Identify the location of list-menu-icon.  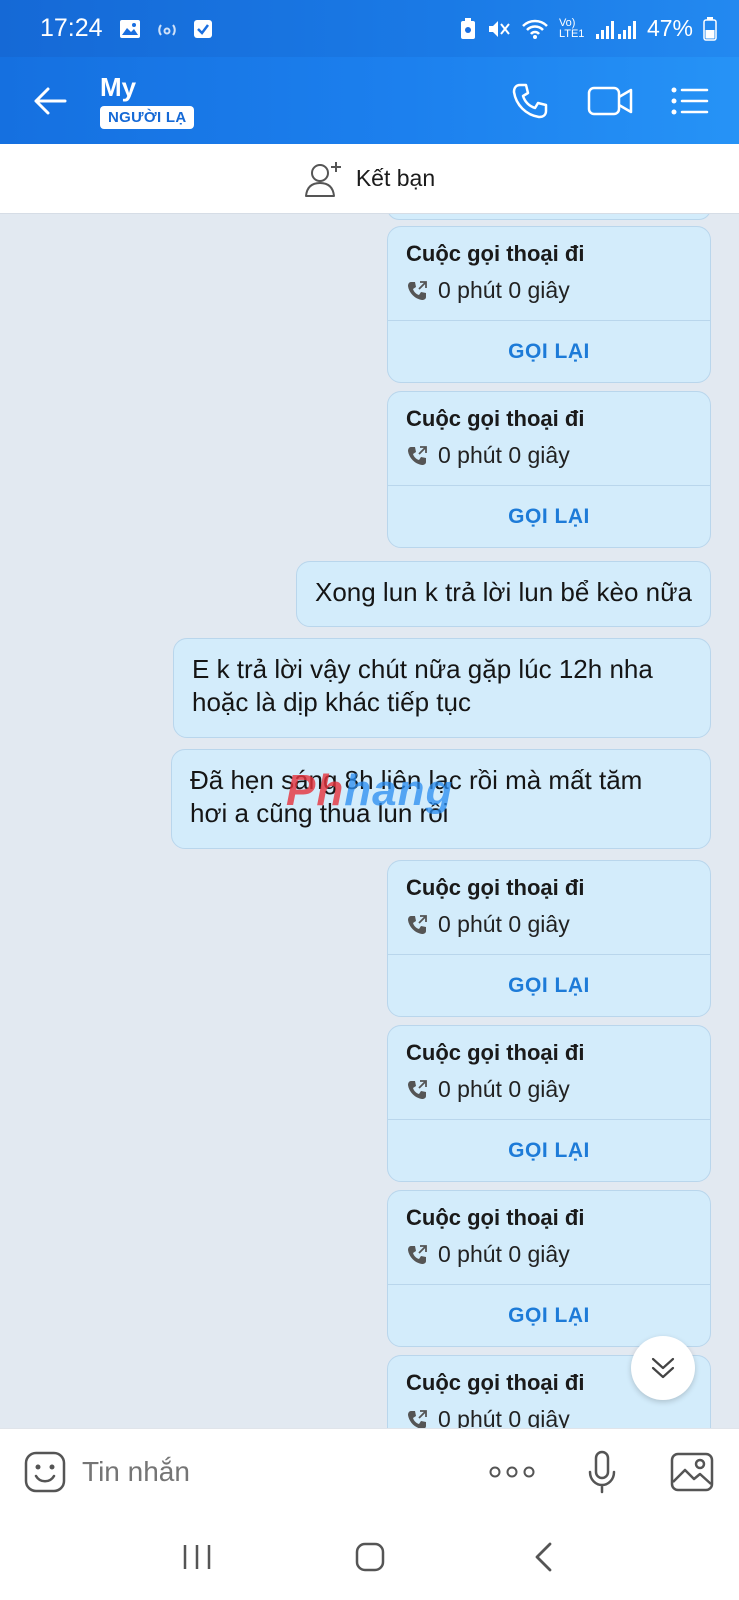
(690, 100).